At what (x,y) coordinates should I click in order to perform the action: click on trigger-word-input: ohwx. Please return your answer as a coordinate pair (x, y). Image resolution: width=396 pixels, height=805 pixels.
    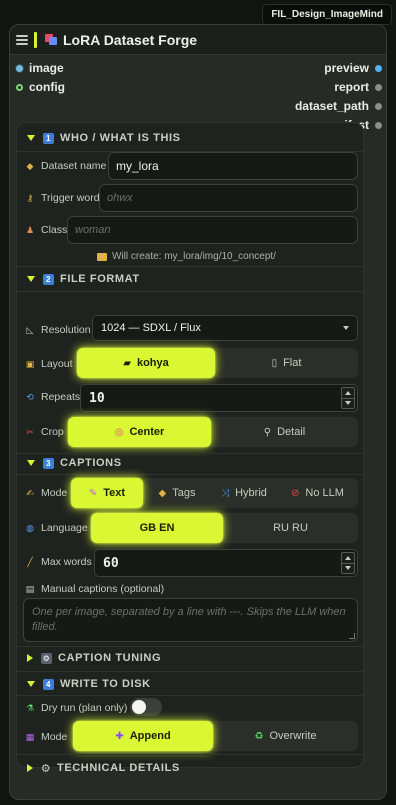
    Looking at the image, I should click on (228, 198).